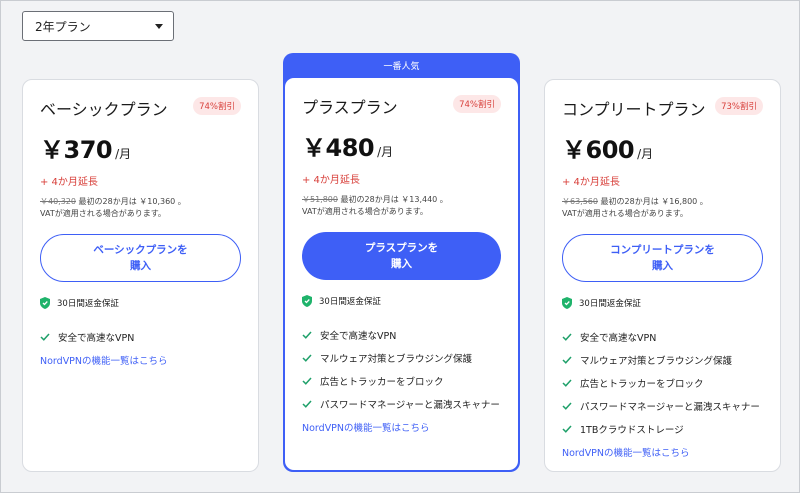 Image resolution: width=800 pixels, height=493 pixels. Describe the element at coordinates (63, 26) in the screenshot. I see `plan-duration-value: 2年プラン` at that location.